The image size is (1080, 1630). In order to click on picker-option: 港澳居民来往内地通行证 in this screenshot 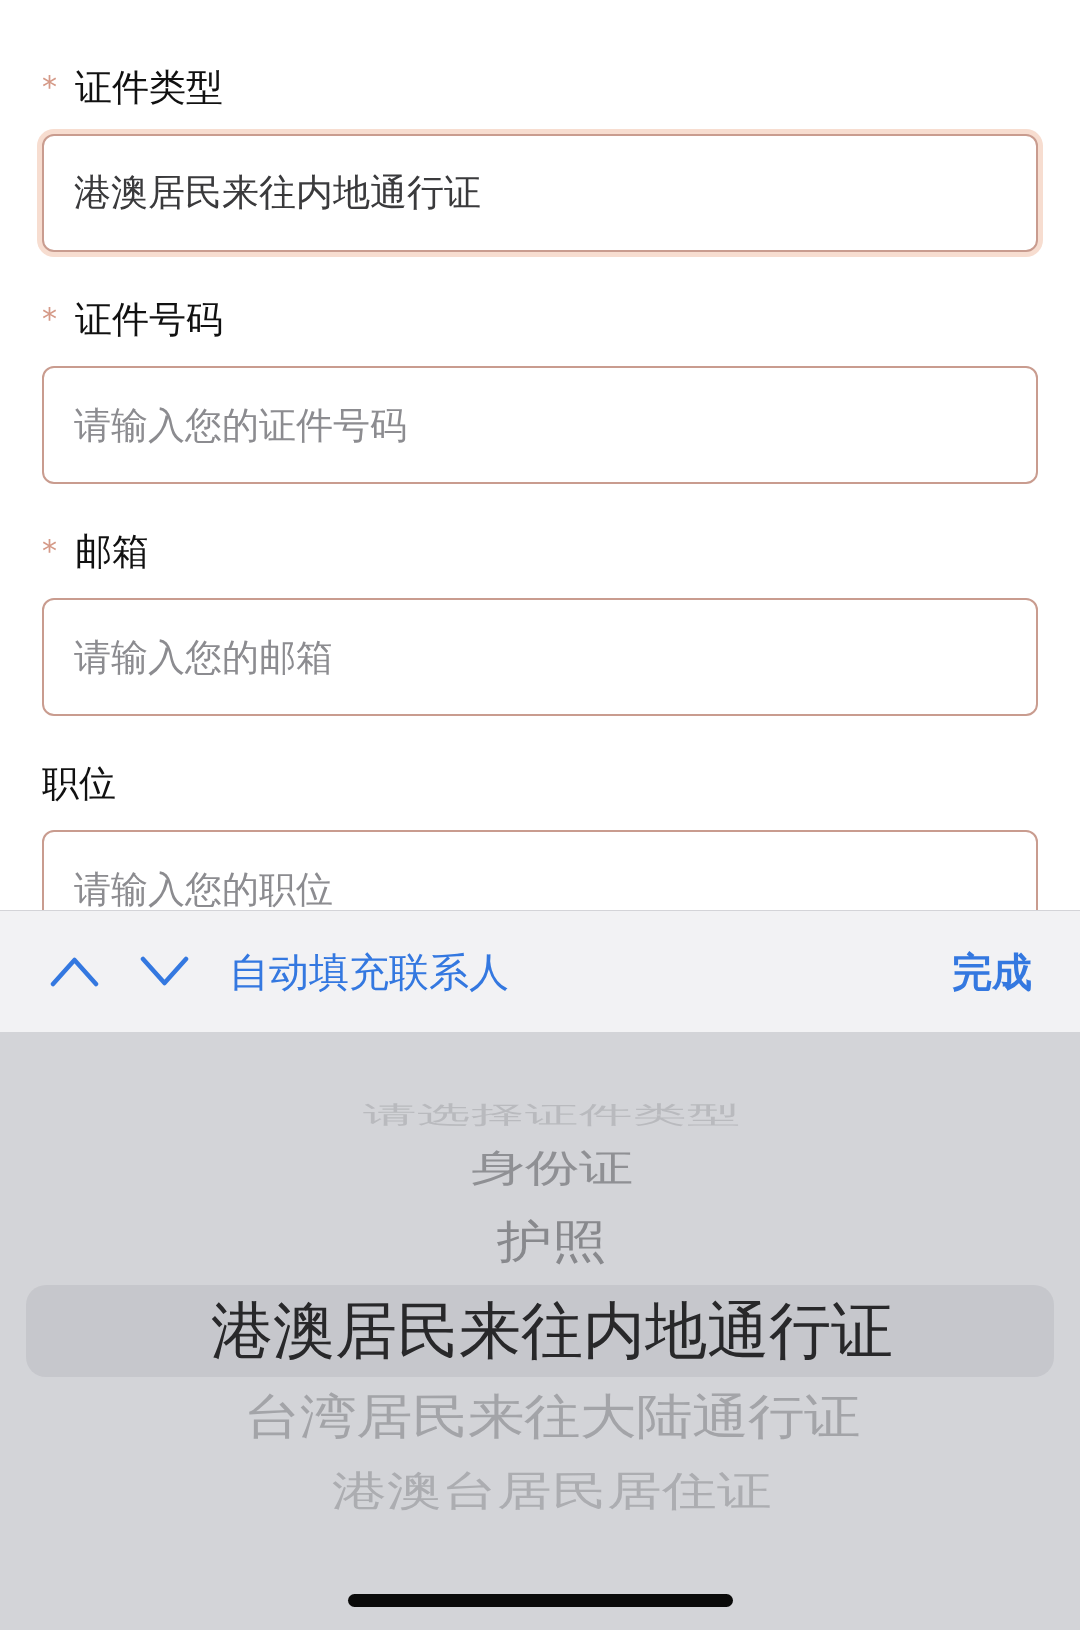, I will do `click(552, 1331)`.